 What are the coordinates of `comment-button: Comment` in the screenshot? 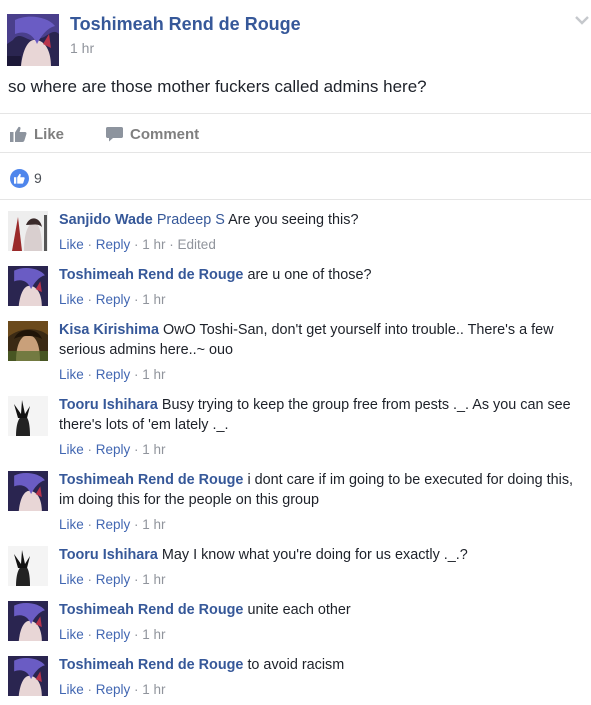 It's located at (152, 134).